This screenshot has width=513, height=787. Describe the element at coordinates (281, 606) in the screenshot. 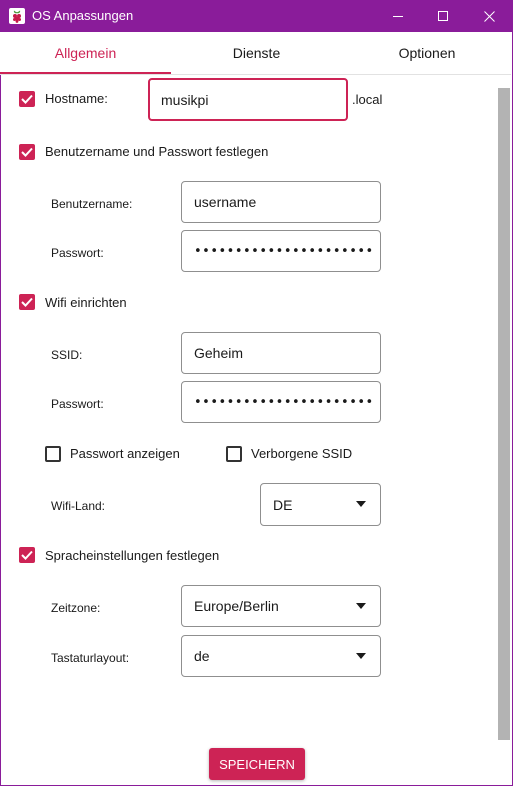

I see `timezone-select: Europe/Berlin` at that location.